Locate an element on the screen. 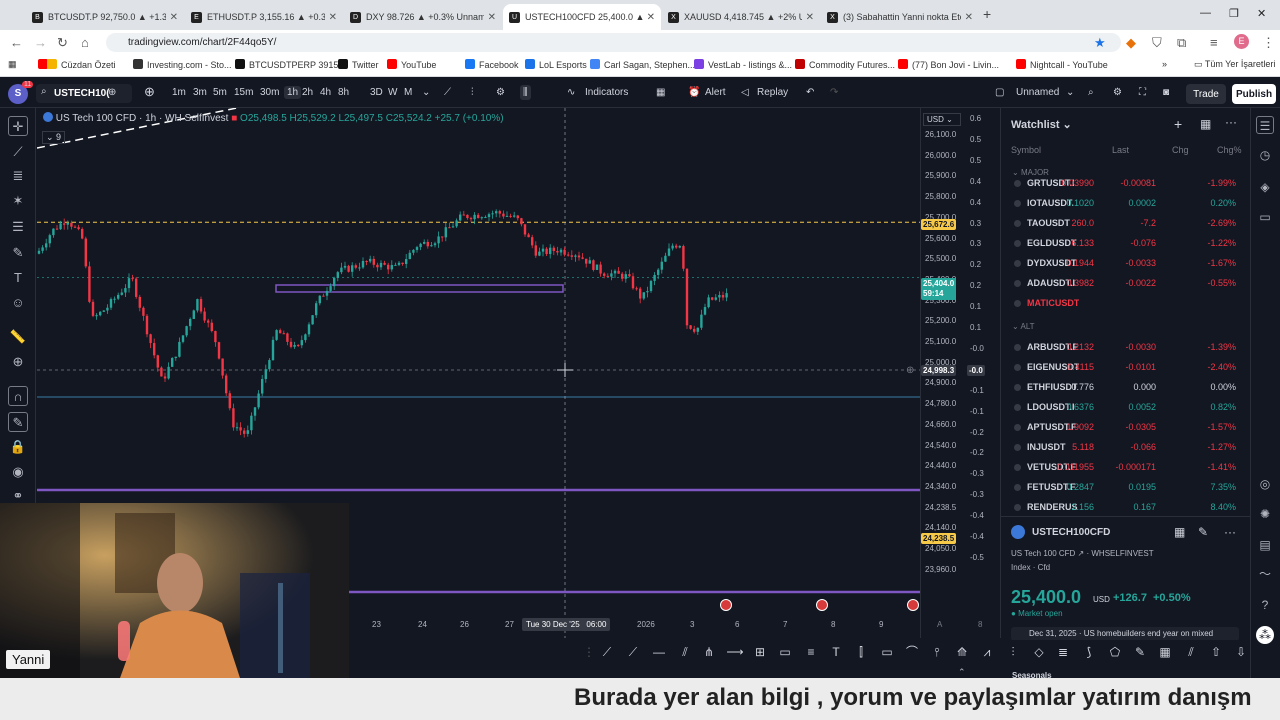 The height and width of the screenshot is (720, 1280). arrow-up-icon: ⇧ is located at coordinates (1216, 652).